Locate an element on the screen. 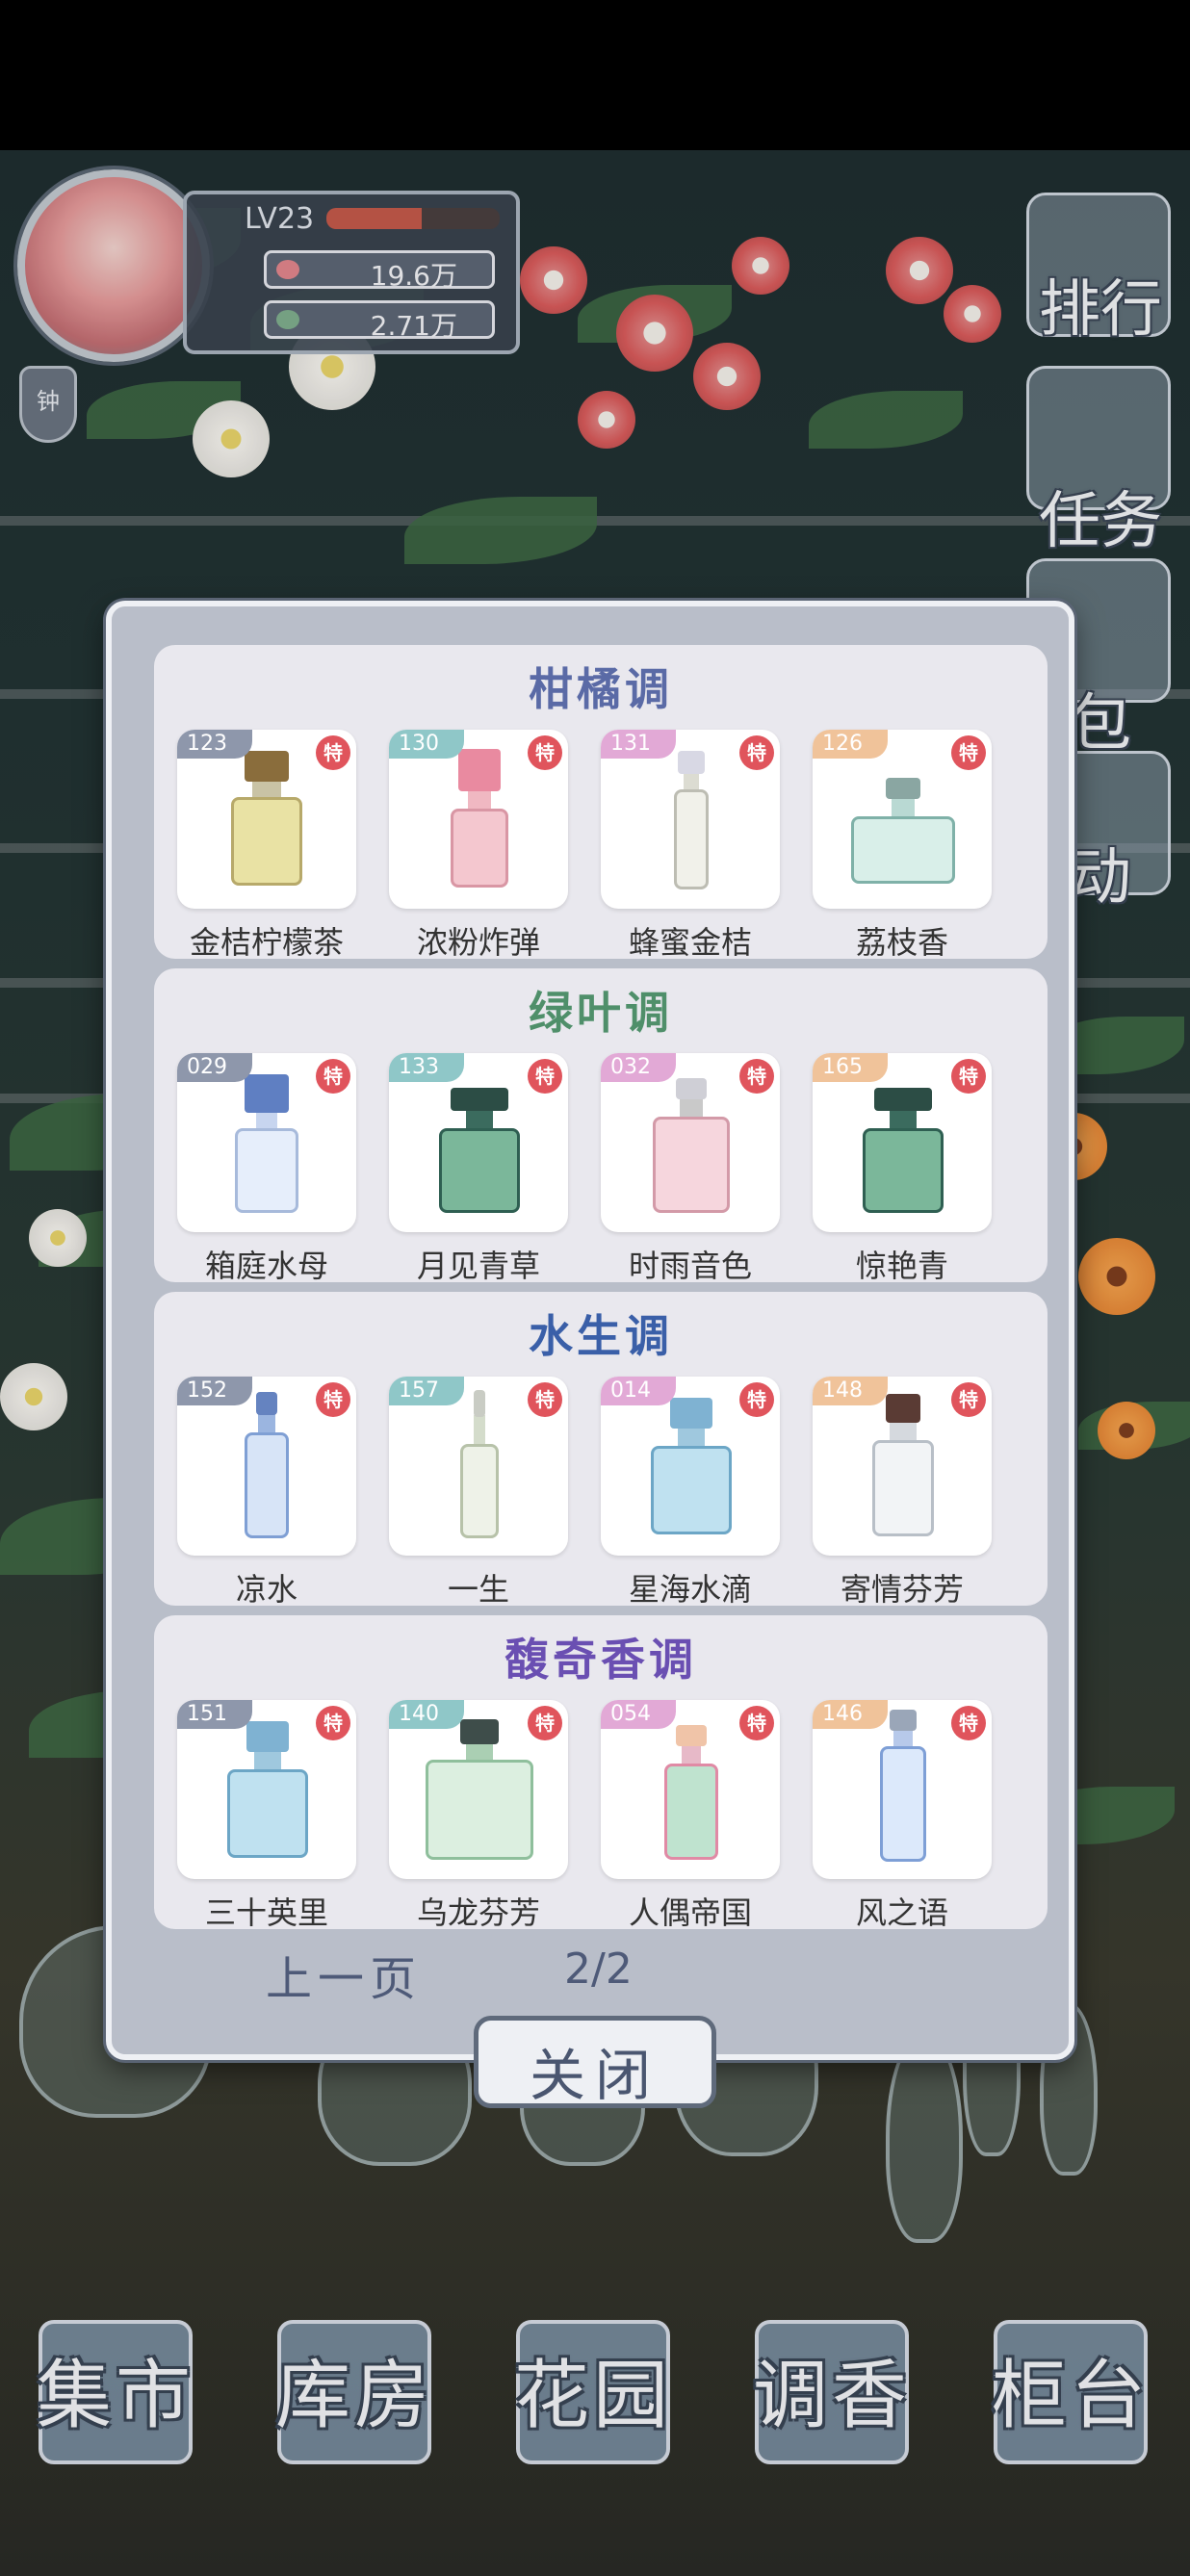 This screenshot has height=2576, width=1190. perfume-card: 130 特 is located at coordinates (479, 820).